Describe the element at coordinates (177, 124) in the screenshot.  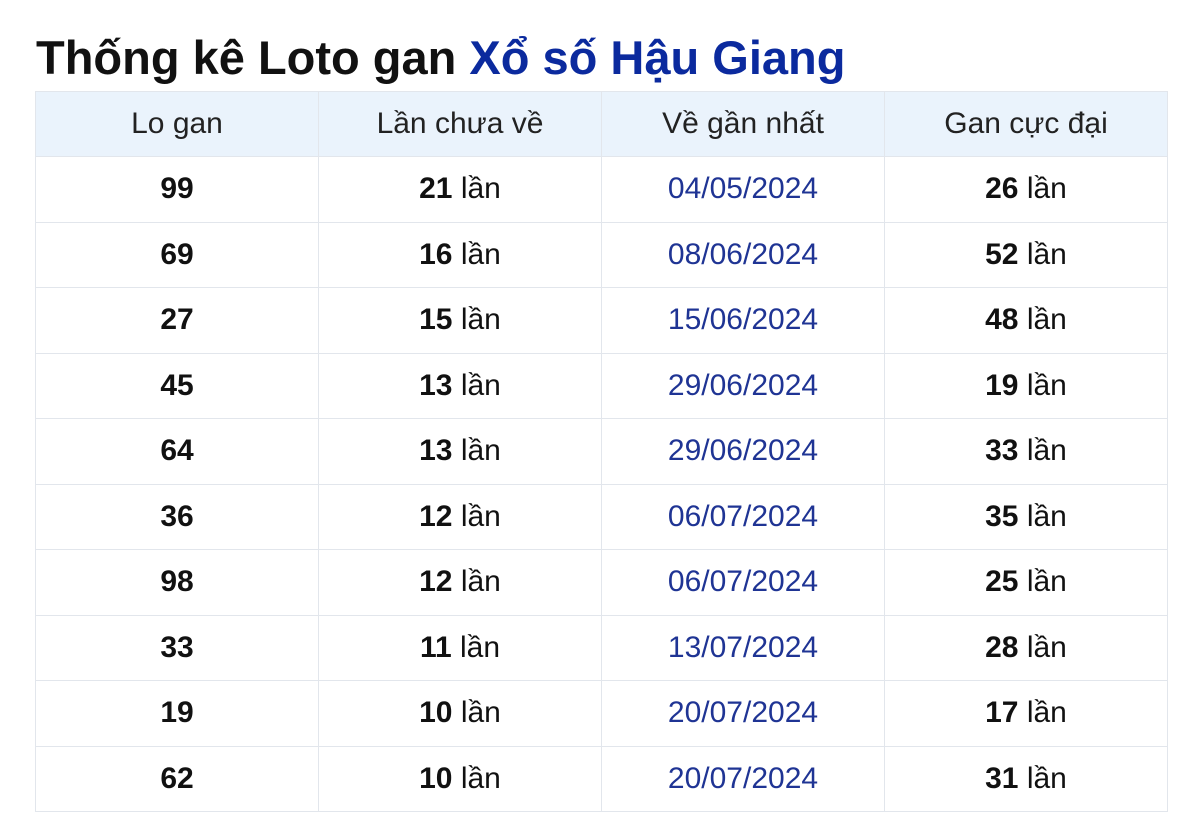
I see `header-lo-gan: Lo gan` at that location.